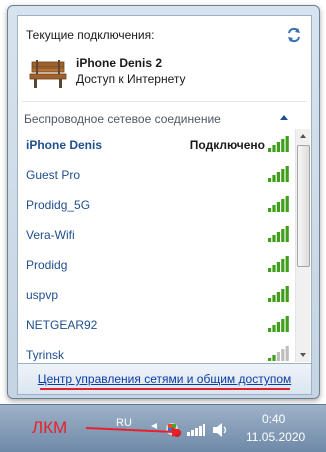 This screenshot has width=326, height=452. I want to click on annotation-arrow, so click(133, 432).